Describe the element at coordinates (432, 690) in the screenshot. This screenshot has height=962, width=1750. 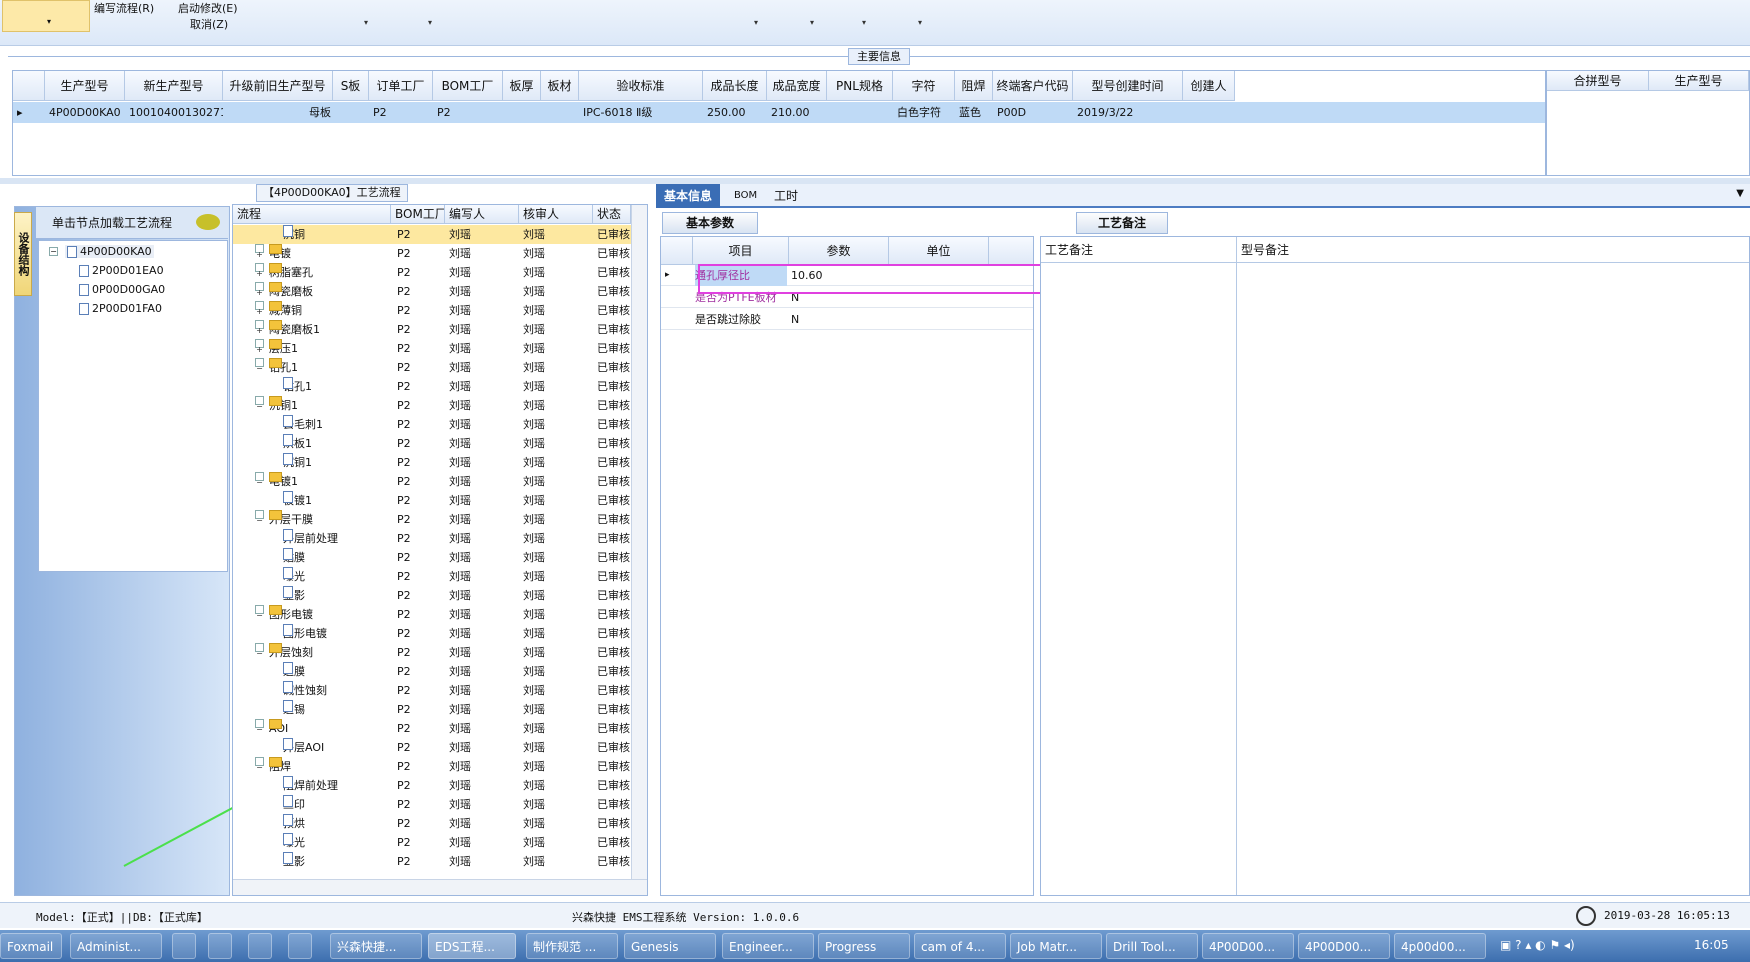
I see `table-row: 碱性蚀刻 P2 刘瑶 刘瑶 已审核` at that location.